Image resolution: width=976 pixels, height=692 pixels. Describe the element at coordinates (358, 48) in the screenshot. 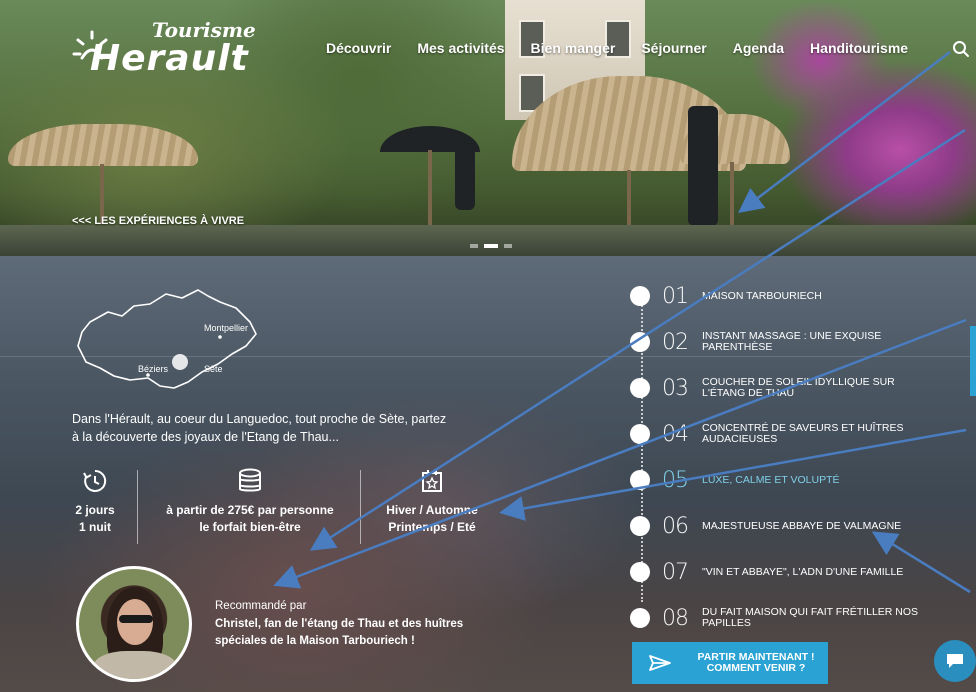

I see `nav-decouvrir: Découvrir` at that location.